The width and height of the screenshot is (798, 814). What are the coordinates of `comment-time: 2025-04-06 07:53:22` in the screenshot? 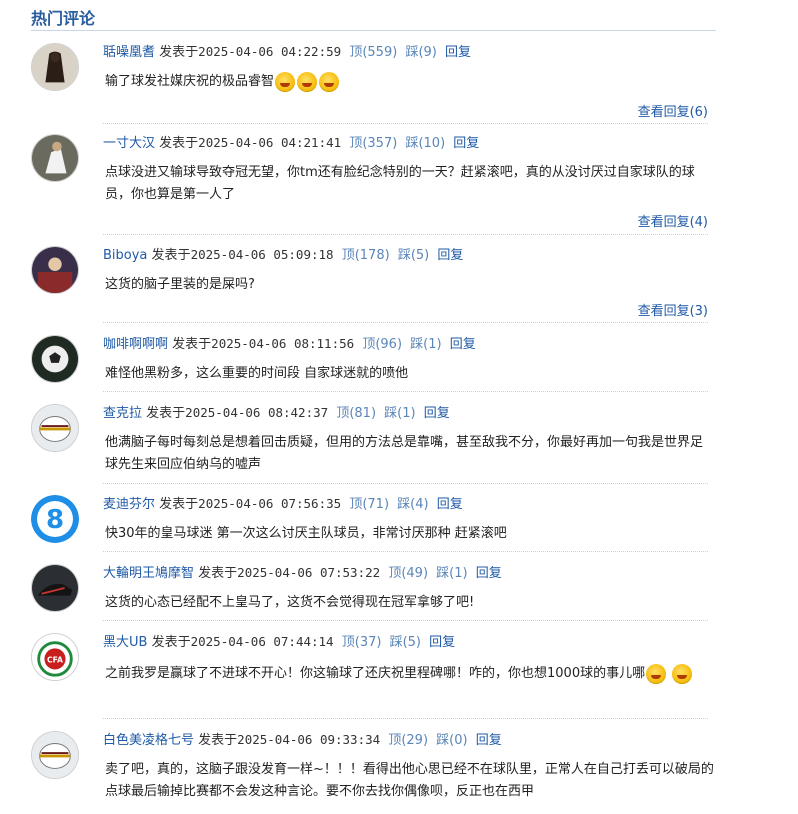 It's located at (309, 572).